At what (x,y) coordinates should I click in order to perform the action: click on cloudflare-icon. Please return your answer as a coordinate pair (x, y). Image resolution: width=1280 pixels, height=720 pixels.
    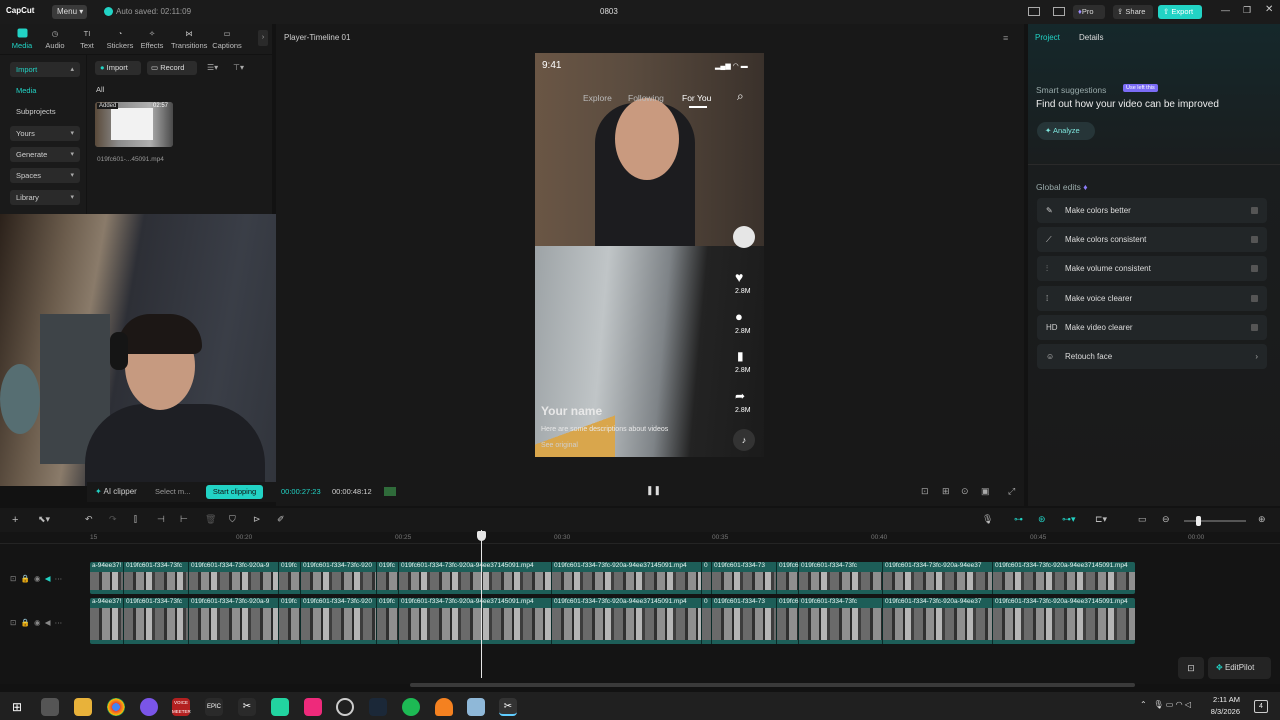
    Looking at the image, I should click on (444, 707).